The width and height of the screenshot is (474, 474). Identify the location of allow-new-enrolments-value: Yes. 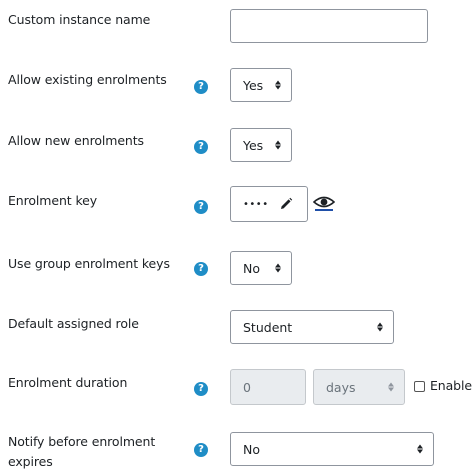
(253, 145).